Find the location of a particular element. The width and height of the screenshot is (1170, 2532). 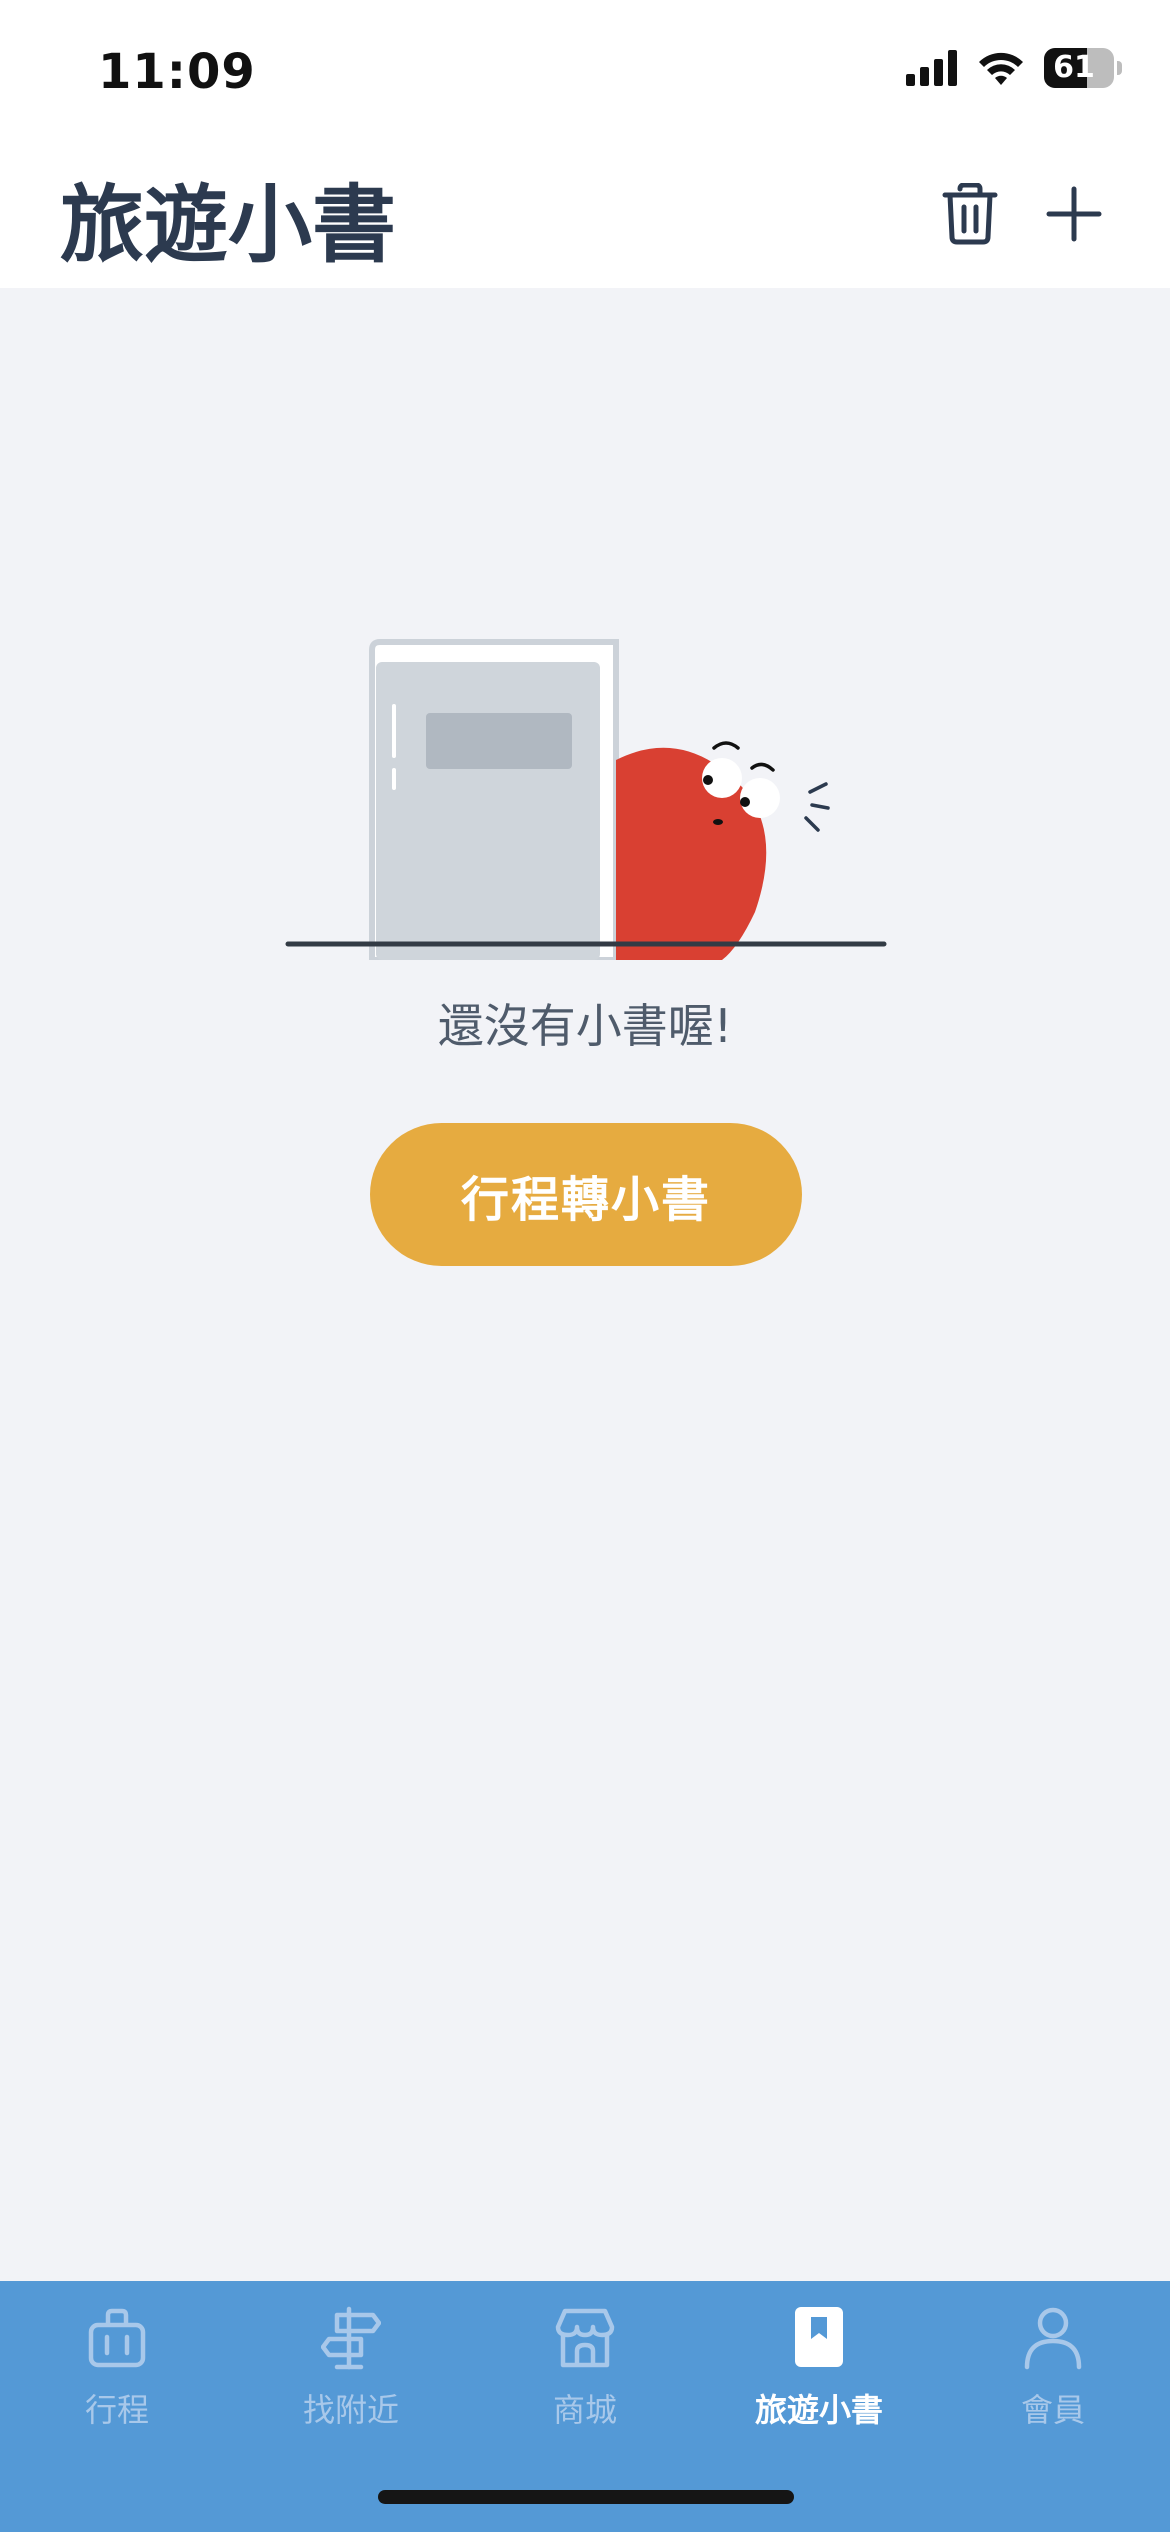

empty-state-illustration is located at coordinates (586, 799).